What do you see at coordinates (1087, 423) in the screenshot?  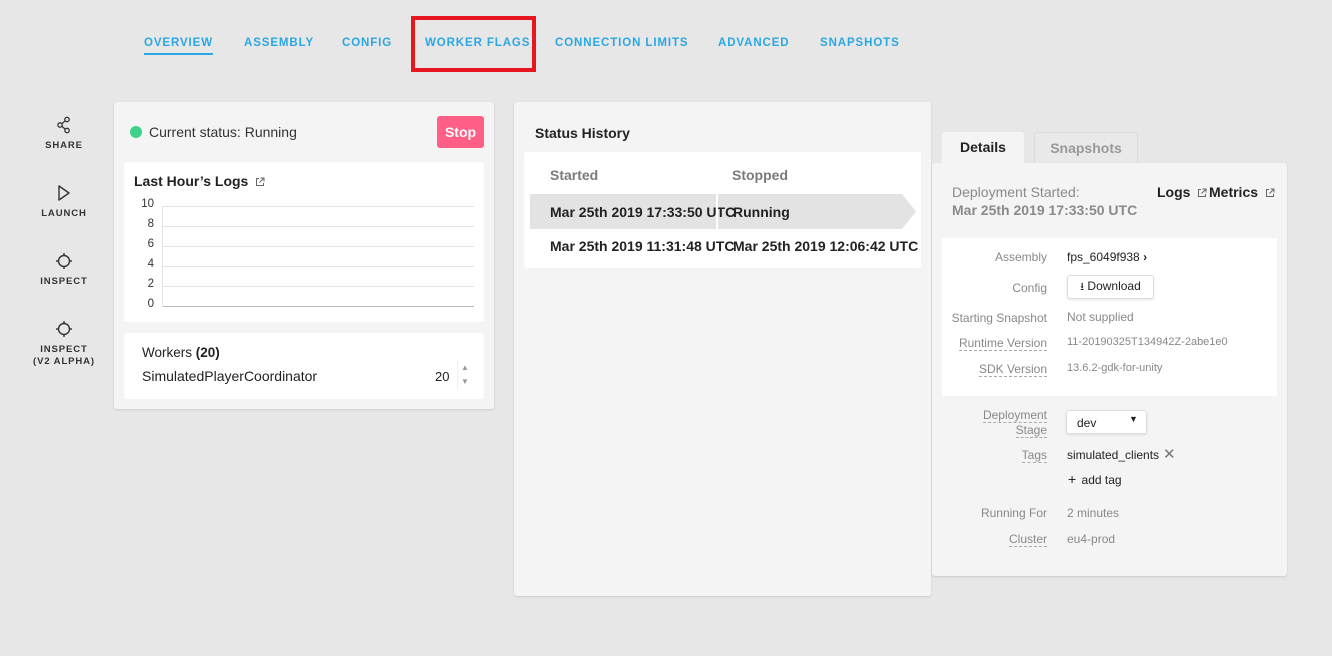 I see `deployment-stage-value: dev` at bounding box center [1087, 423].